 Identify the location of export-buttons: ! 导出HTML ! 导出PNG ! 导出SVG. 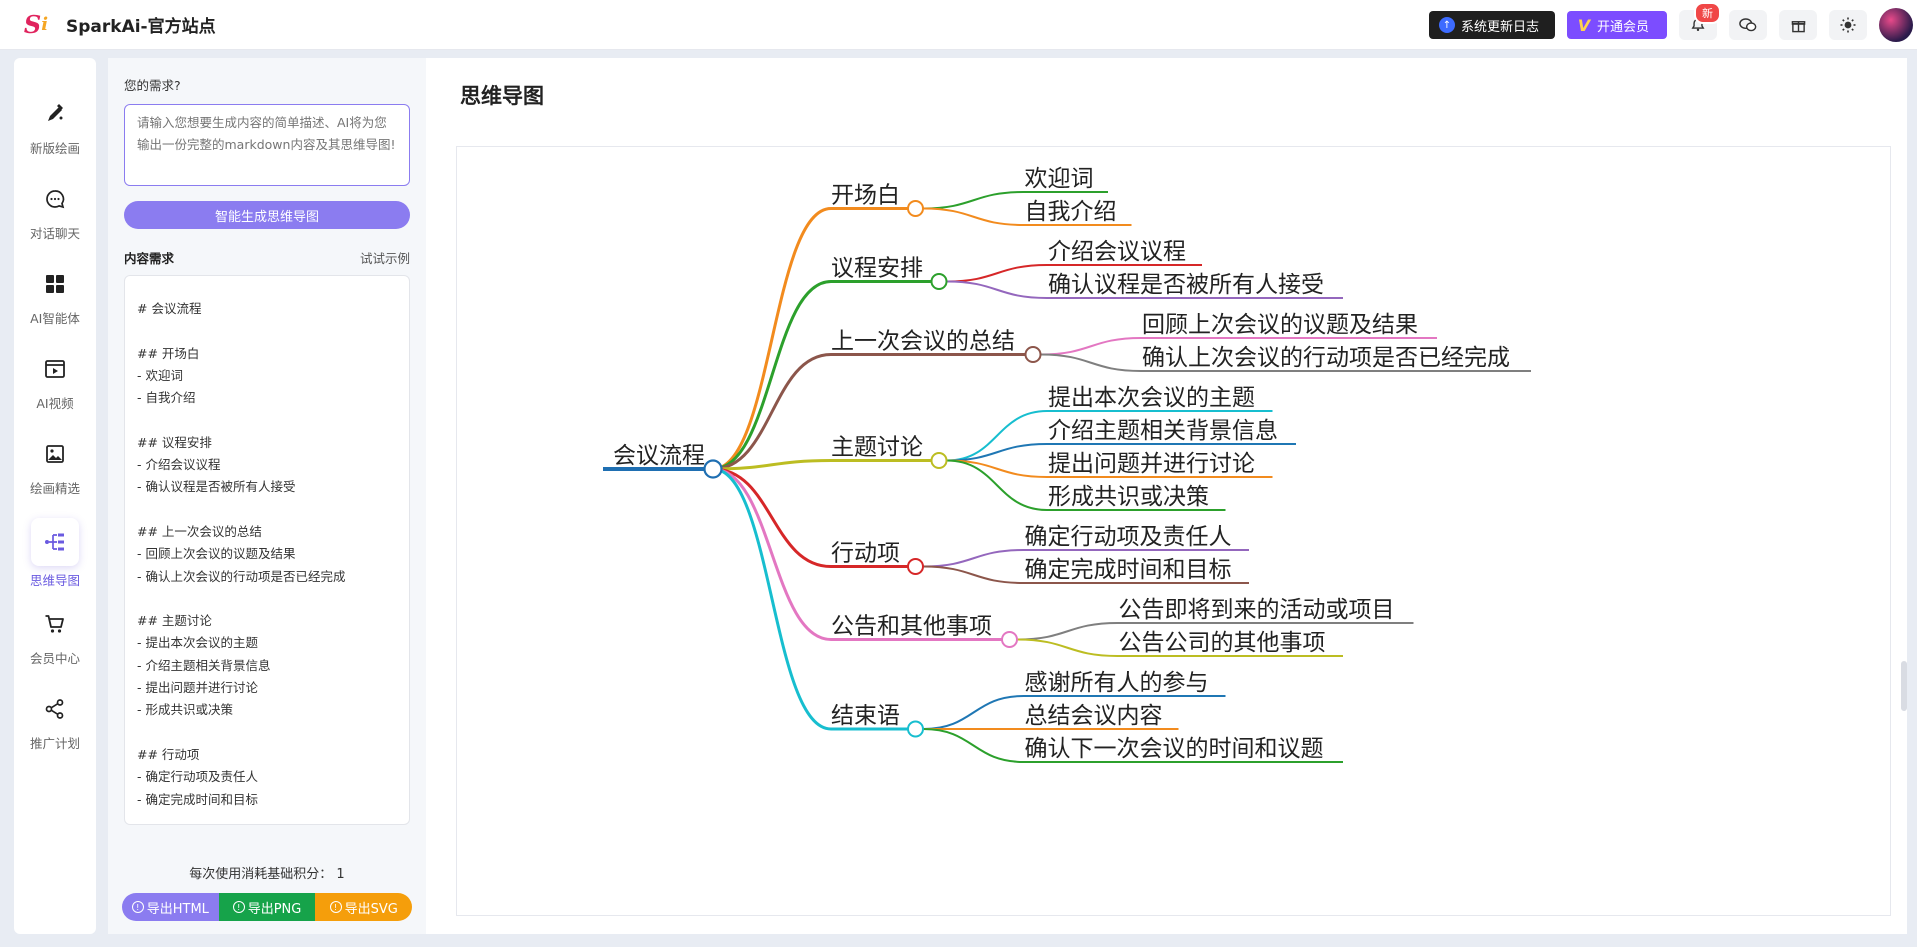
(267, 907).